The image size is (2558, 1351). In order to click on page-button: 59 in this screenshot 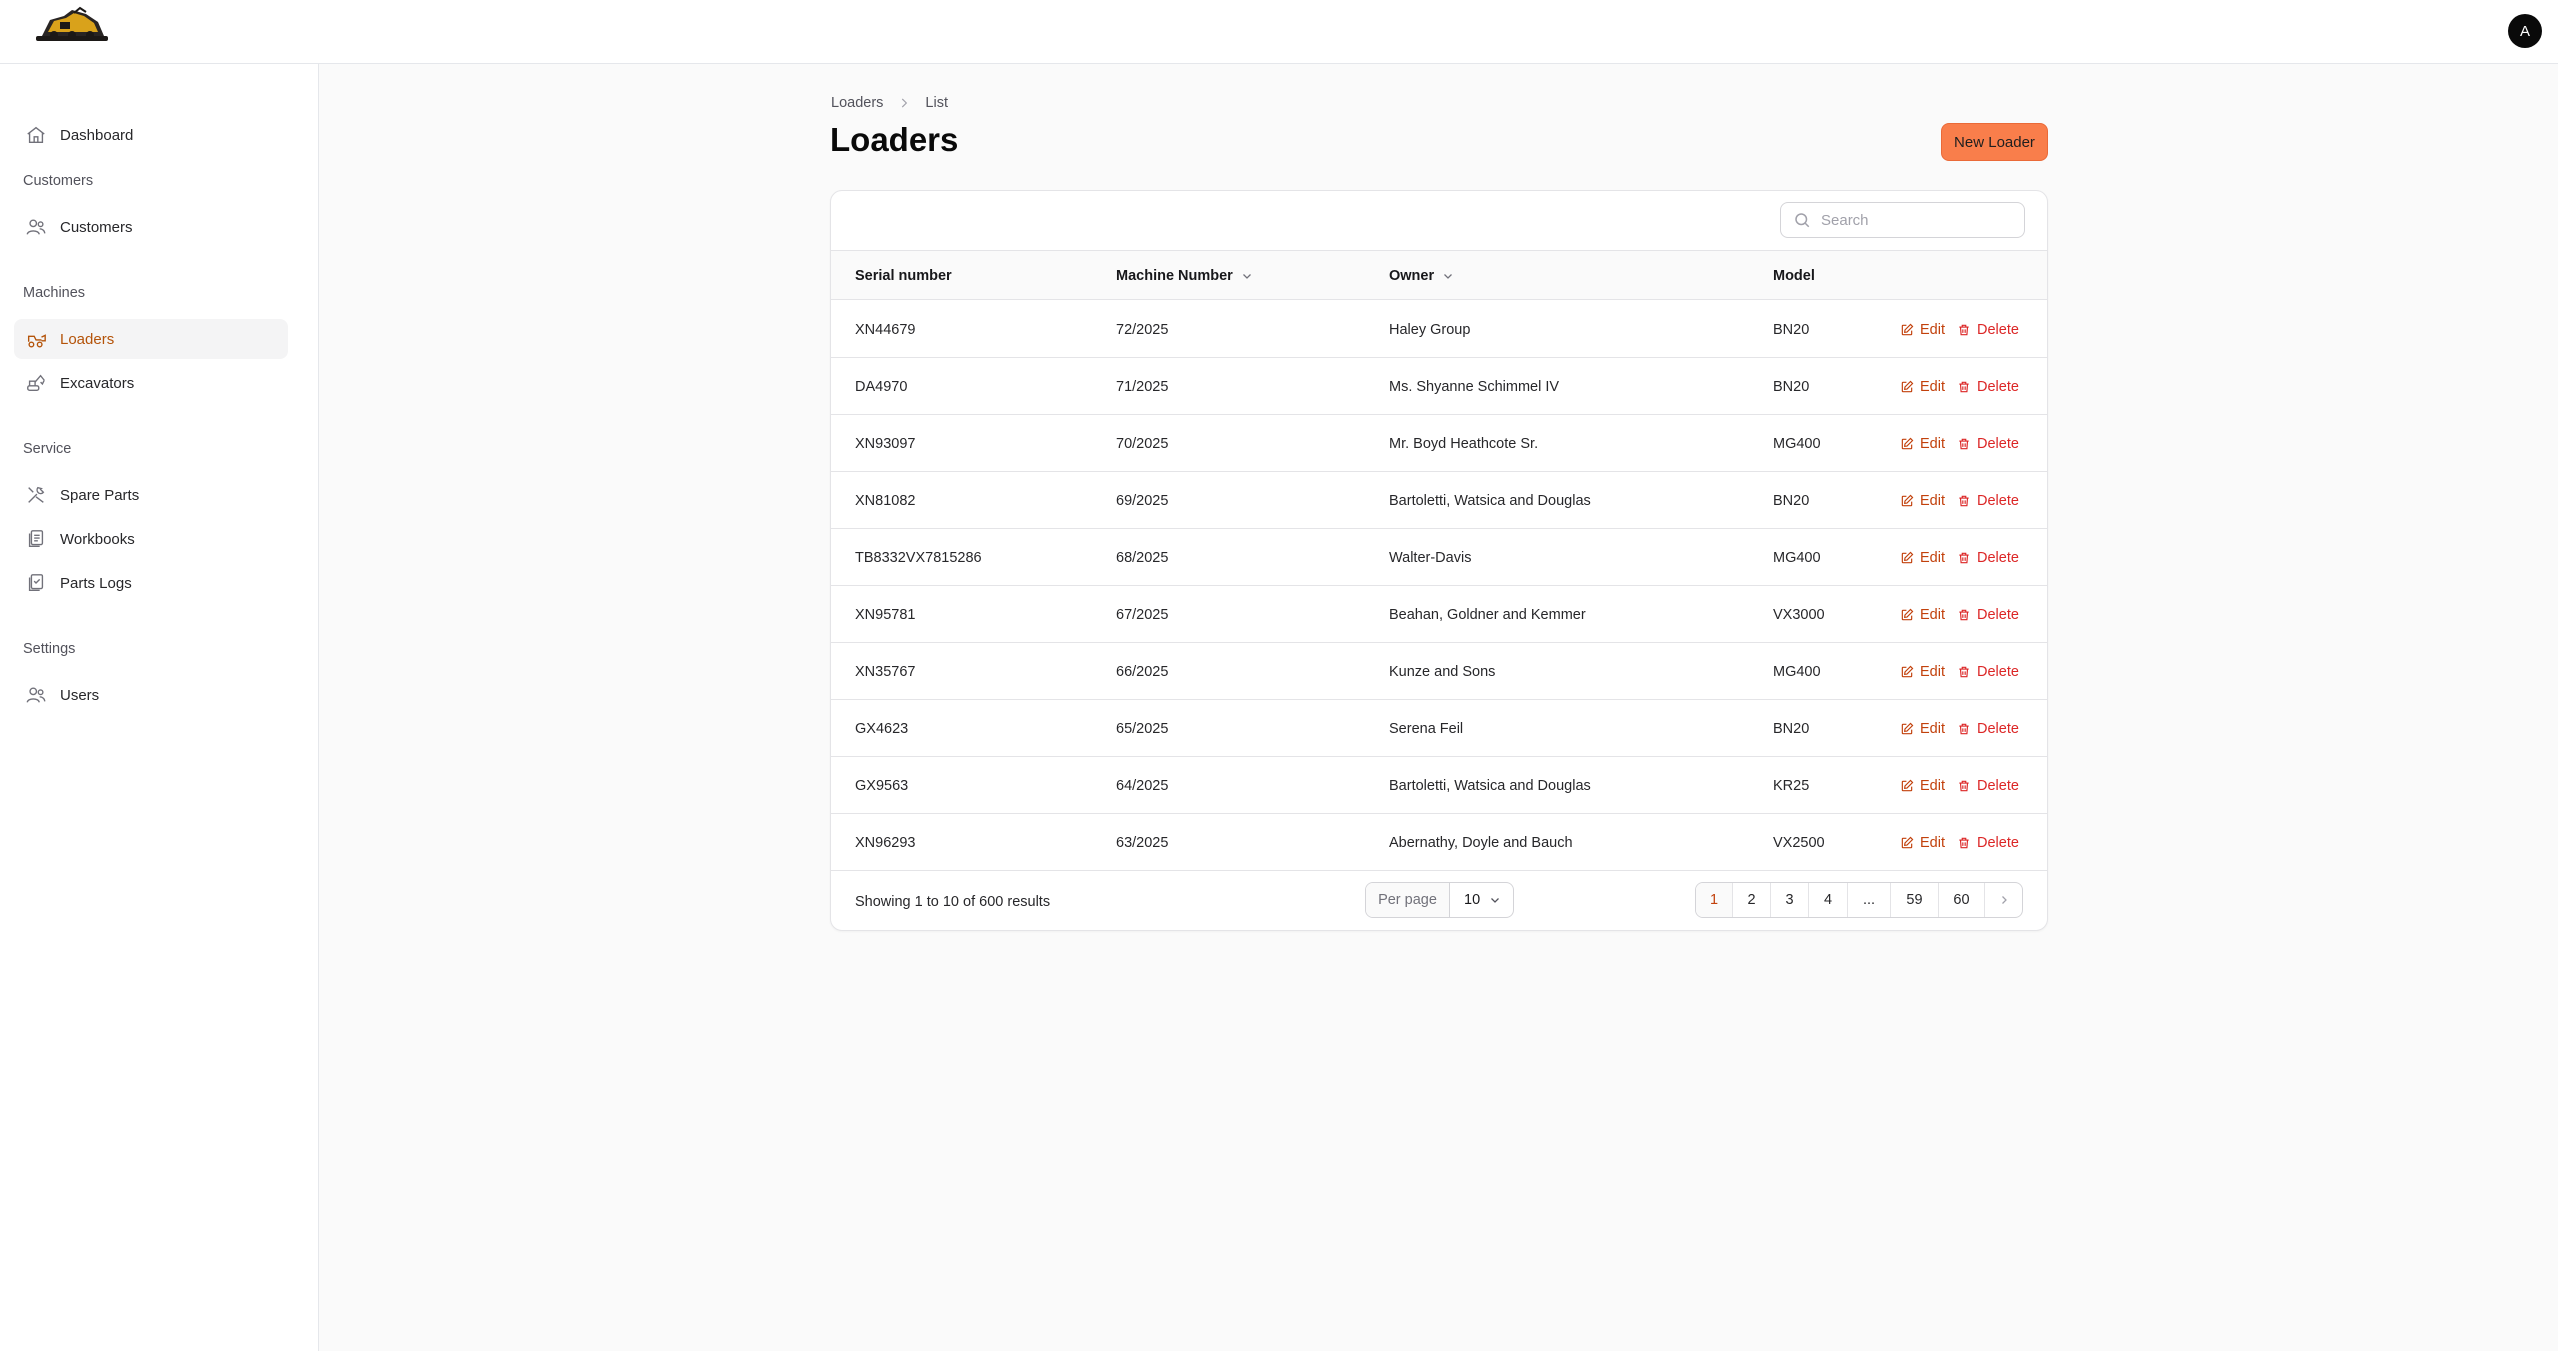, I will do `click(1915, 900)`.